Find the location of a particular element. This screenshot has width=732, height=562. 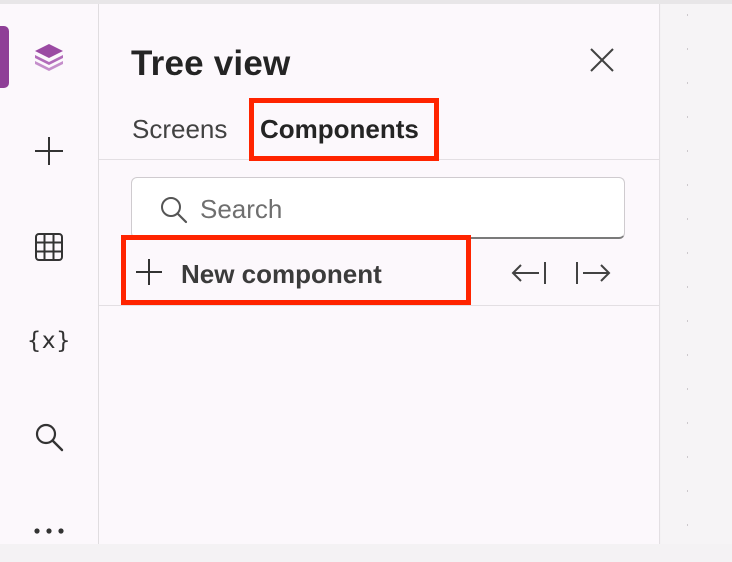

panel-title: Tree view is located at coordinates (211, 63).